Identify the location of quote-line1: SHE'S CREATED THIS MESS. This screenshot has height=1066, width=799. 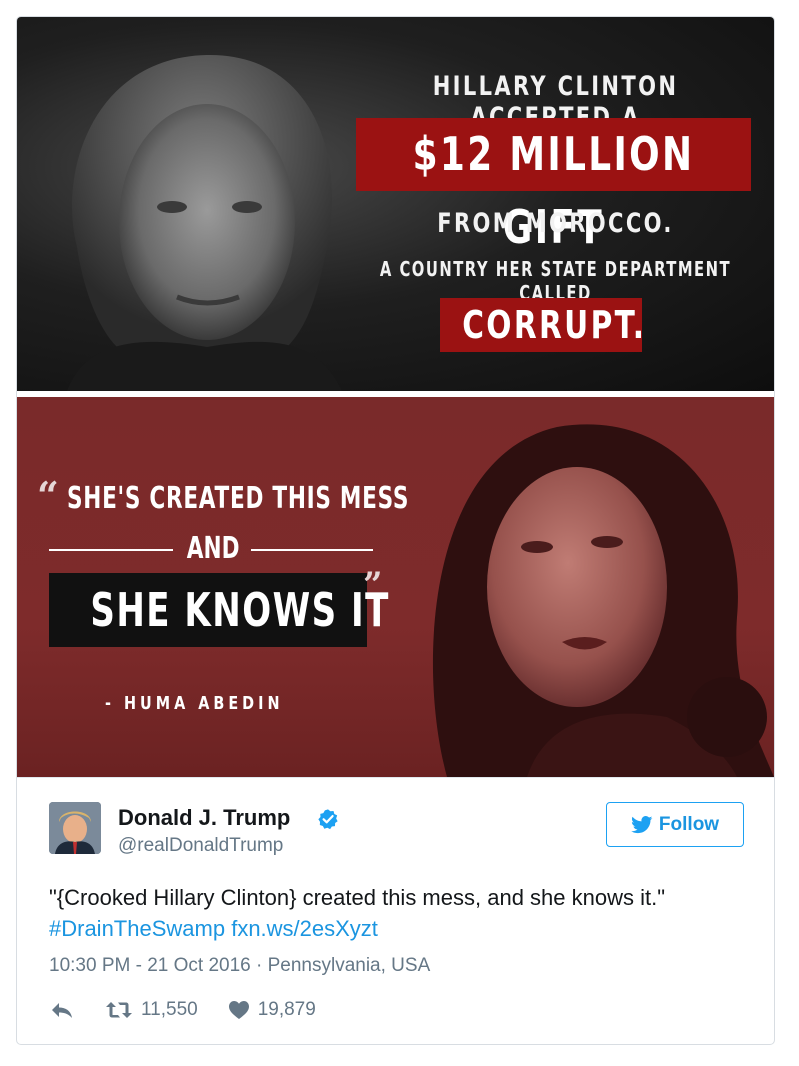
(238, 498).